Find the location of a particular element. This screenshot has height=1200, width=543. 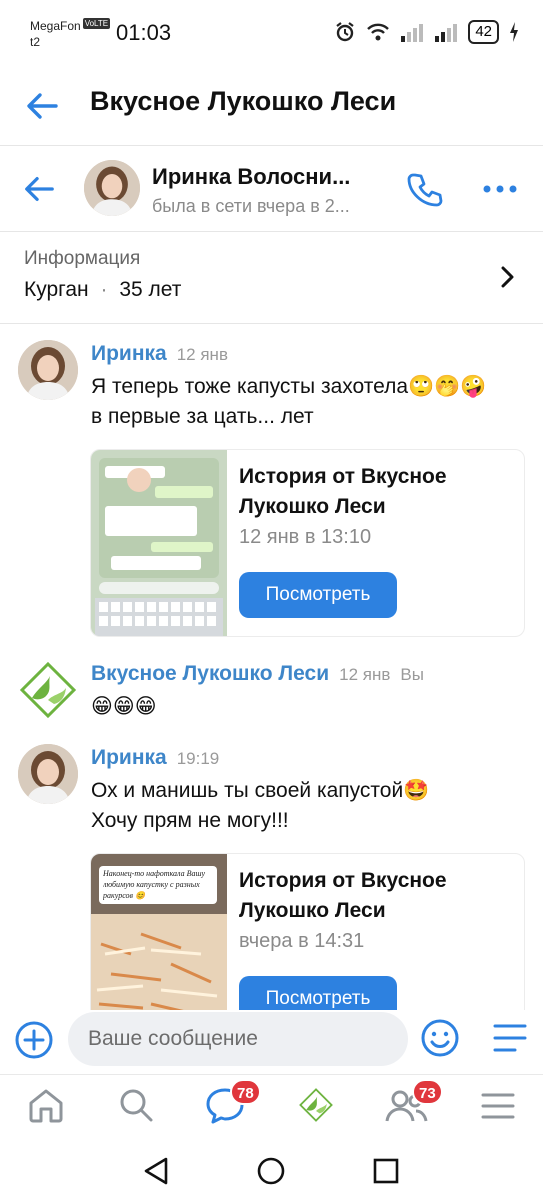

story-thumbnail is located at coordinates (159, 543).